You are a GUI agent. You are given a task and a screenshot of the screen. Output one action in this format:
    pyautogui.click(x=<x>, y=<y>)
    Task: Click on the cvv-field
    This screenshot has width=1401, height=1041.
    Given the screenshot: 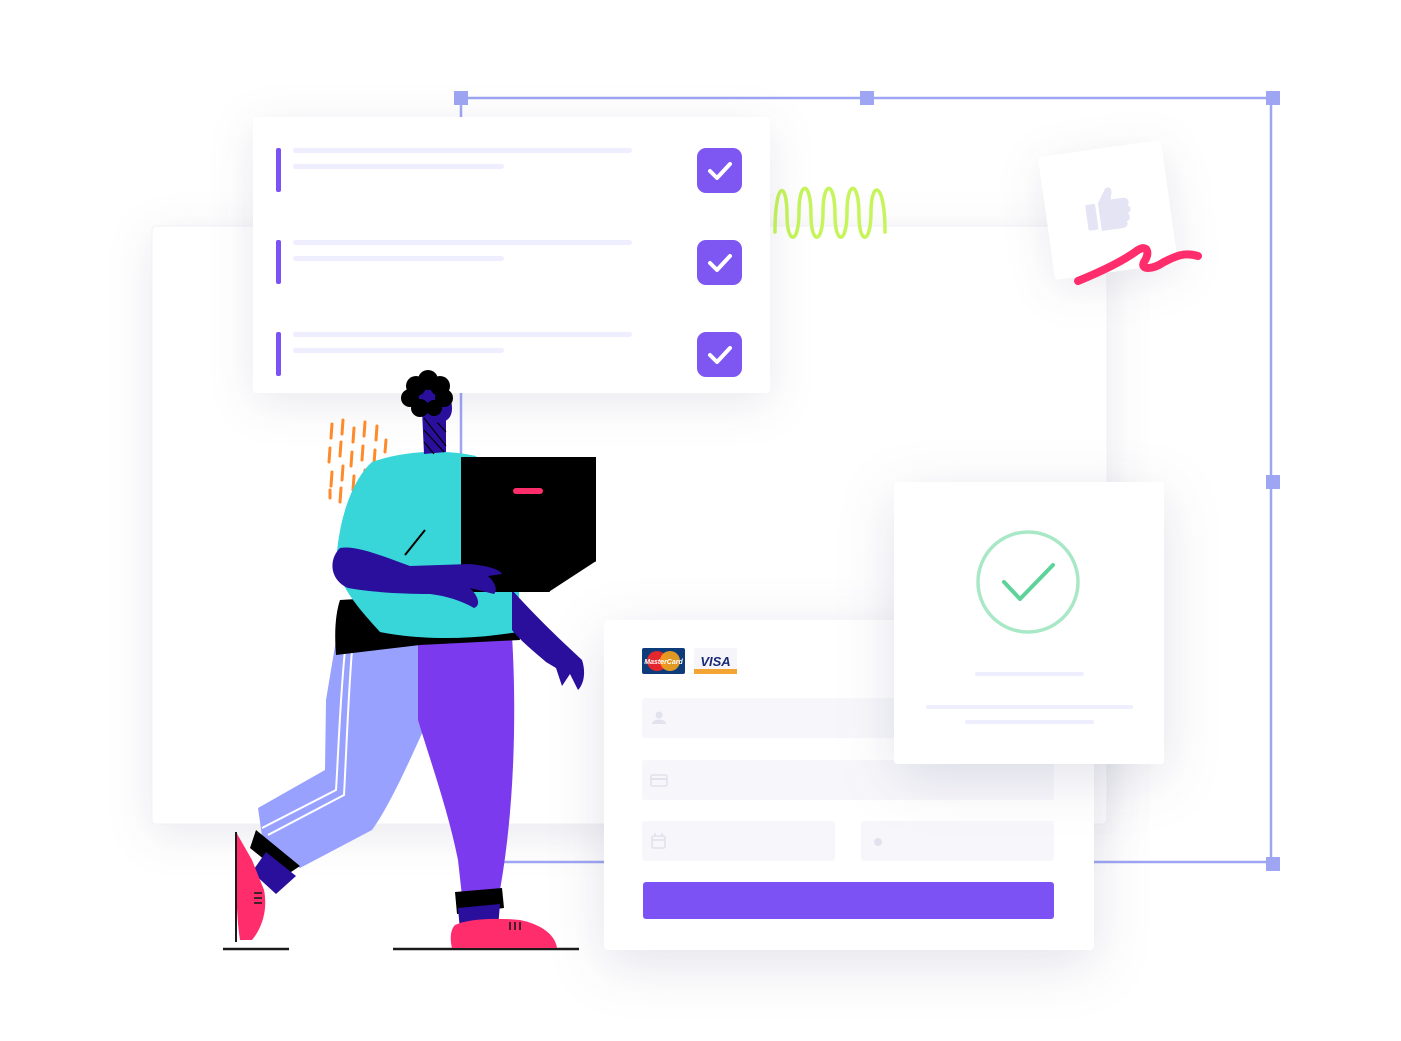 What is the action you would take?
    pyautogui.click(x=957, y=841)
    